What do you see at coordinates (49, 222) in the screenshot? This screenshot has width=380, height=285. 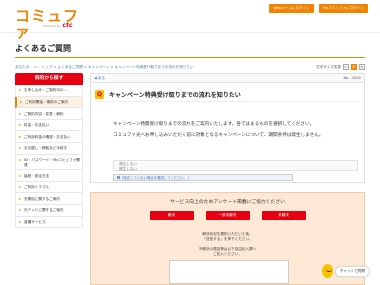 I see `sidebar-item: 各種サービス` at bounding box center [49, 222].